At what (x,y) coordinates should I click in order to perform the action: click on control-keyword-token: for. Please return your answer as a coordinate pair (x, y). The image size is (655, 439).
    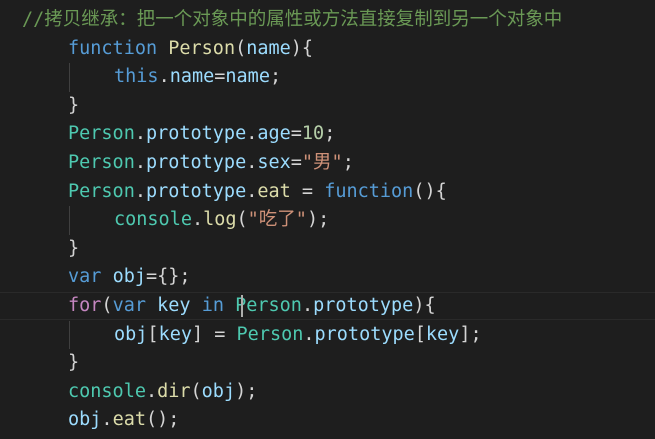
    Looking at the image, I should click on (85, 305).